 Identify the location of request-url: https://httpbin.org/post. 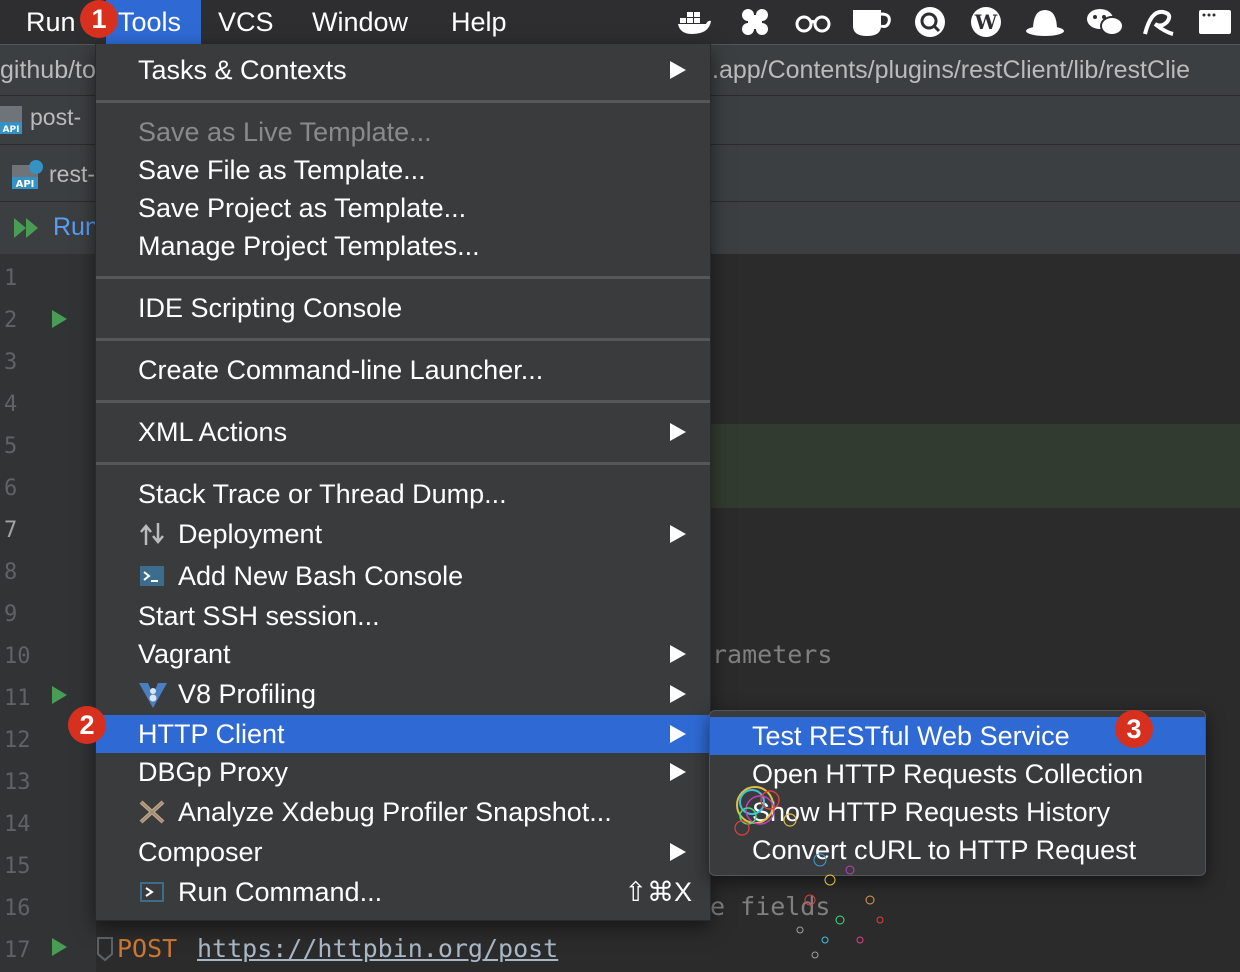
(377, 948).